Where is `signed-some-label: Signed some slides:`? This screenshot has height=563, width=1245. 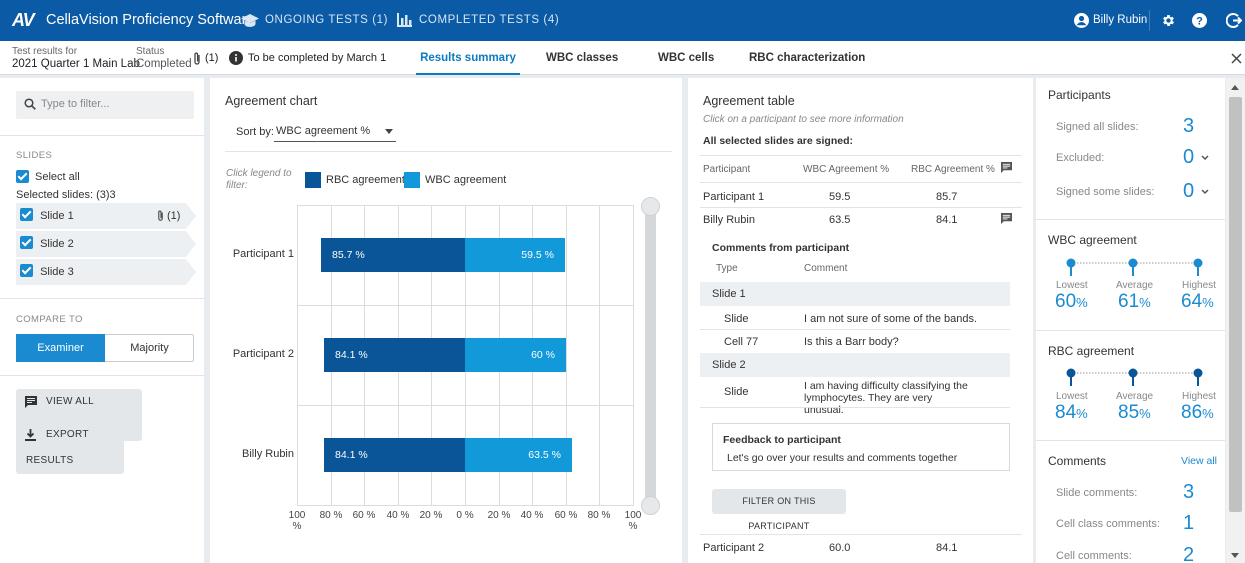 signed-some-label: Signed some slides: is located at coordinates (1105, 192).